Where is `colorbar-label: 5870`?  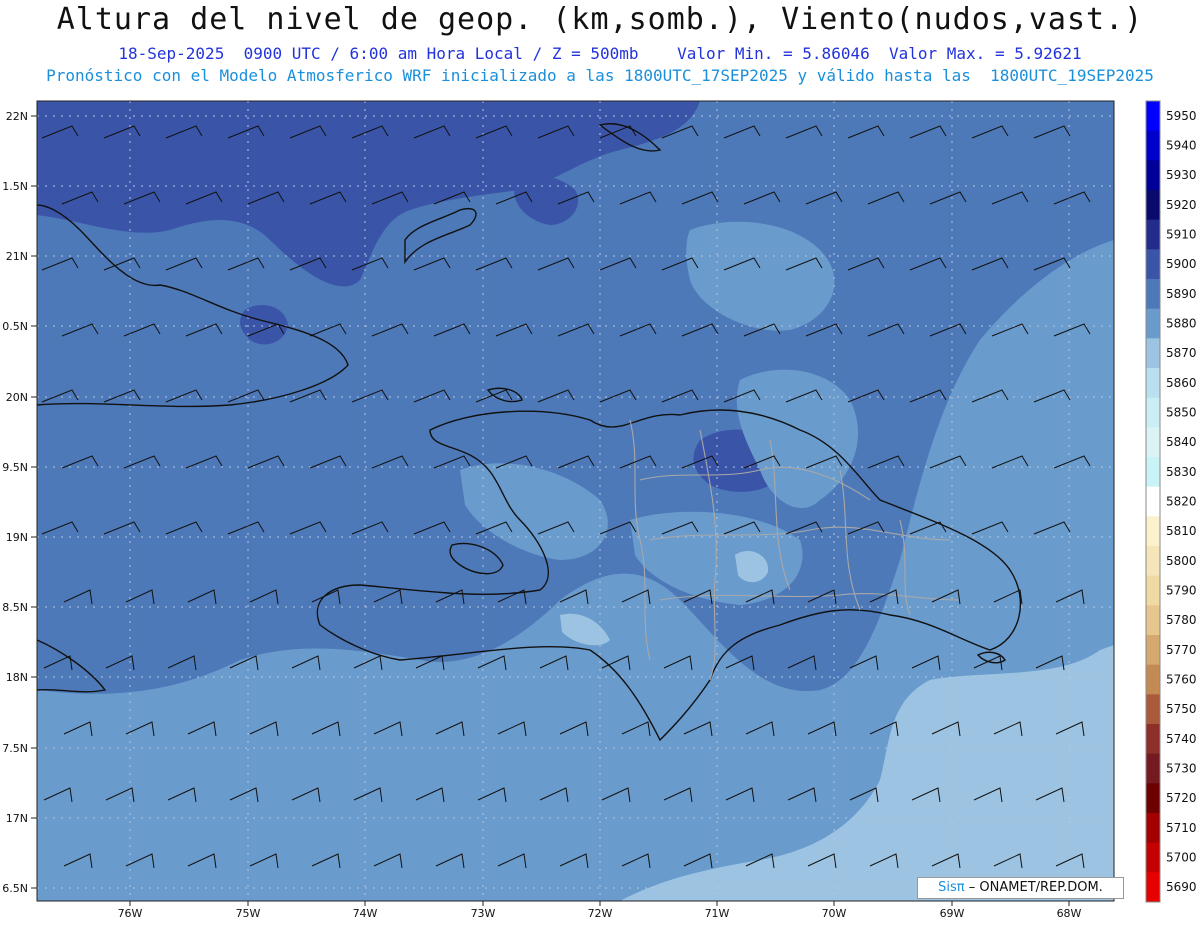 colorbar-label: 5870 is located at coordinates (1181, 353).